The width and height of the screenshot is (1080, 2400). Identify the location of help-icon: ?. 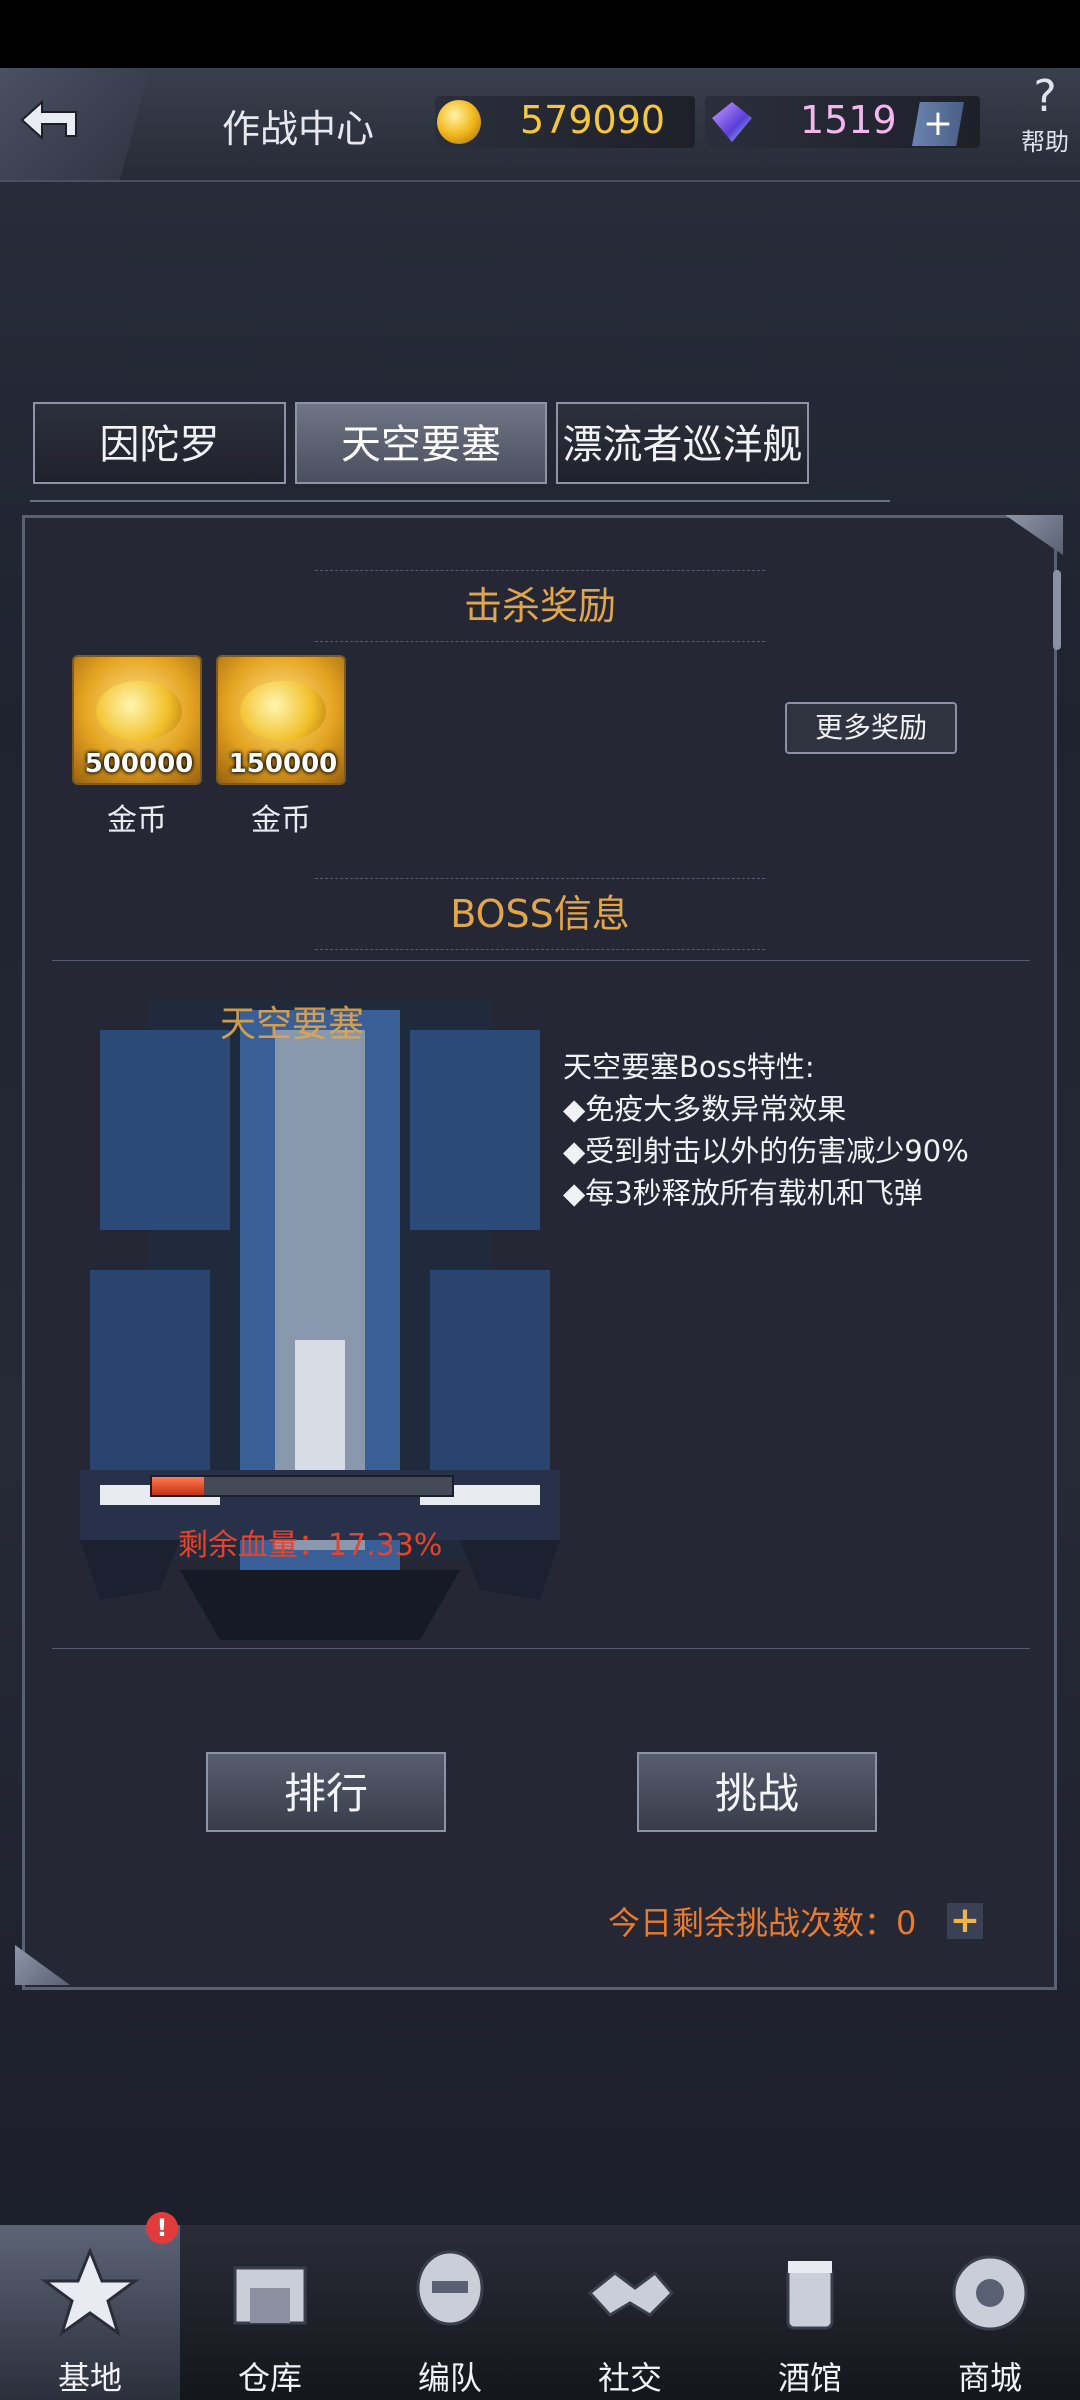
(1045, 96).